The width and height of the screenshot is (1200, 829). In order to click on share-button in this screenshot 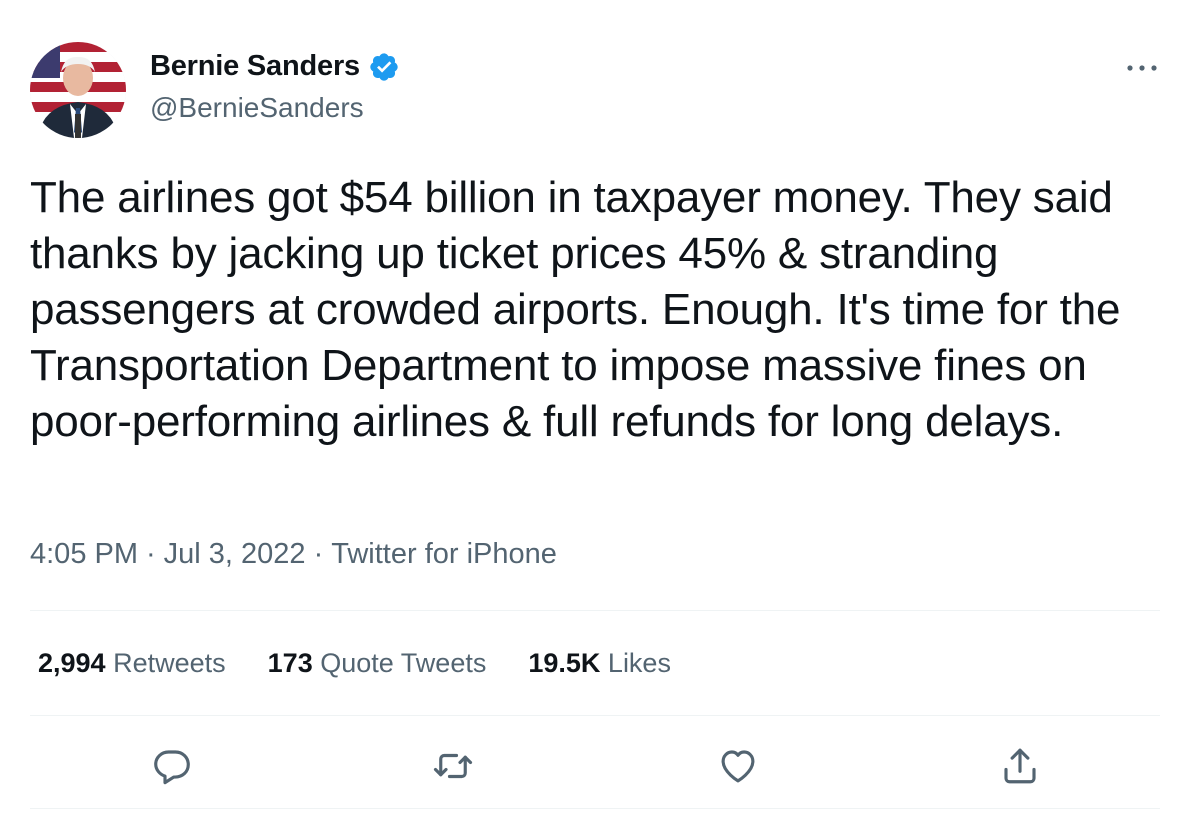, I will do `click(1020, 766)`.